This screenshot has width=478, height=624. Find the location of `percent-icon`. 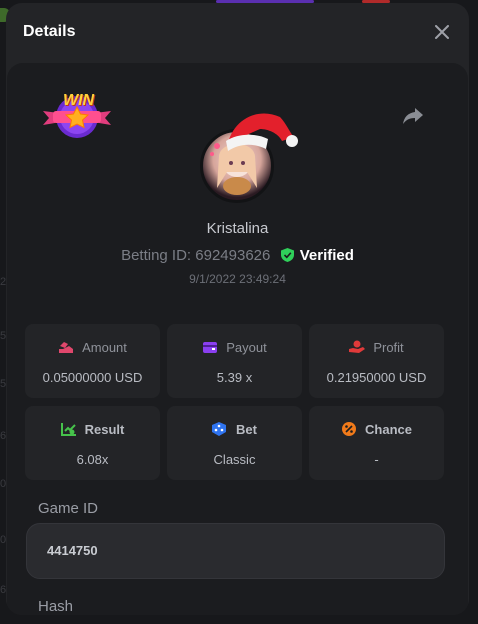

percent-icon is located at coordinates (349, 429).